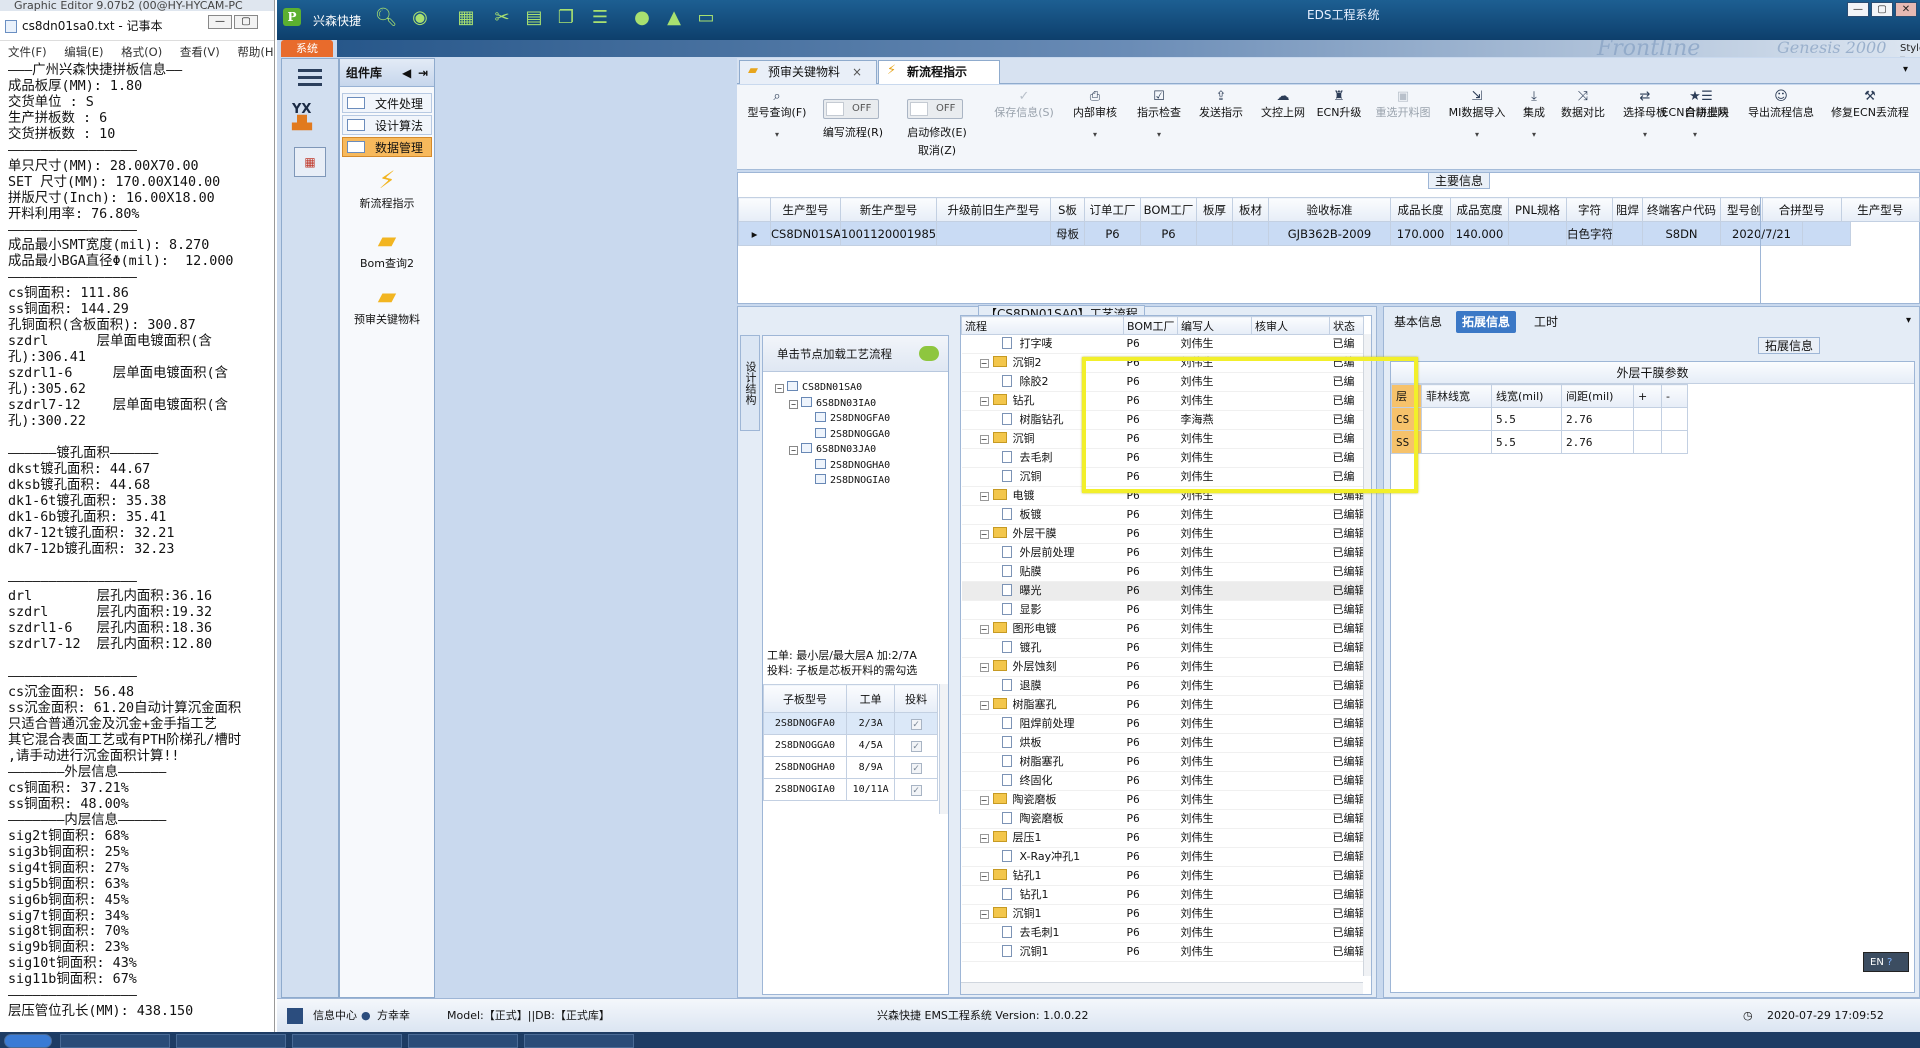  I want to click on flow-row: X-Ray冲孔1 P6 刘伟生 已编辑, so click(1162, 857).